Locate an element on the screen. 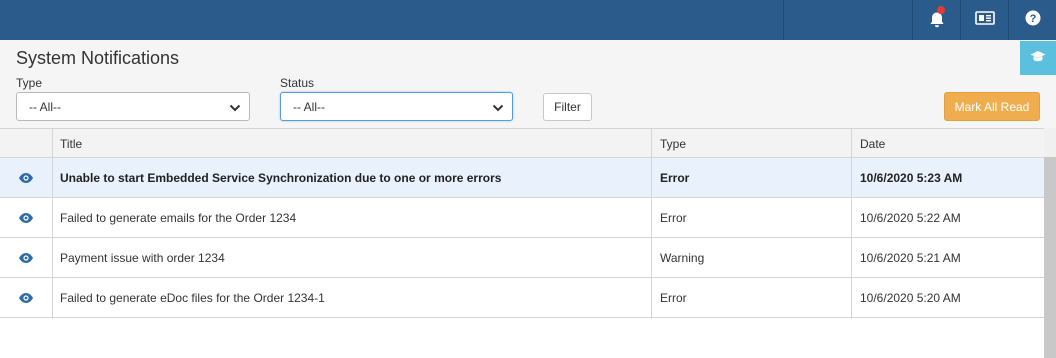 This screenshot has width=1056, height=358. help-button: ? is located at coordinates (1032, 20).